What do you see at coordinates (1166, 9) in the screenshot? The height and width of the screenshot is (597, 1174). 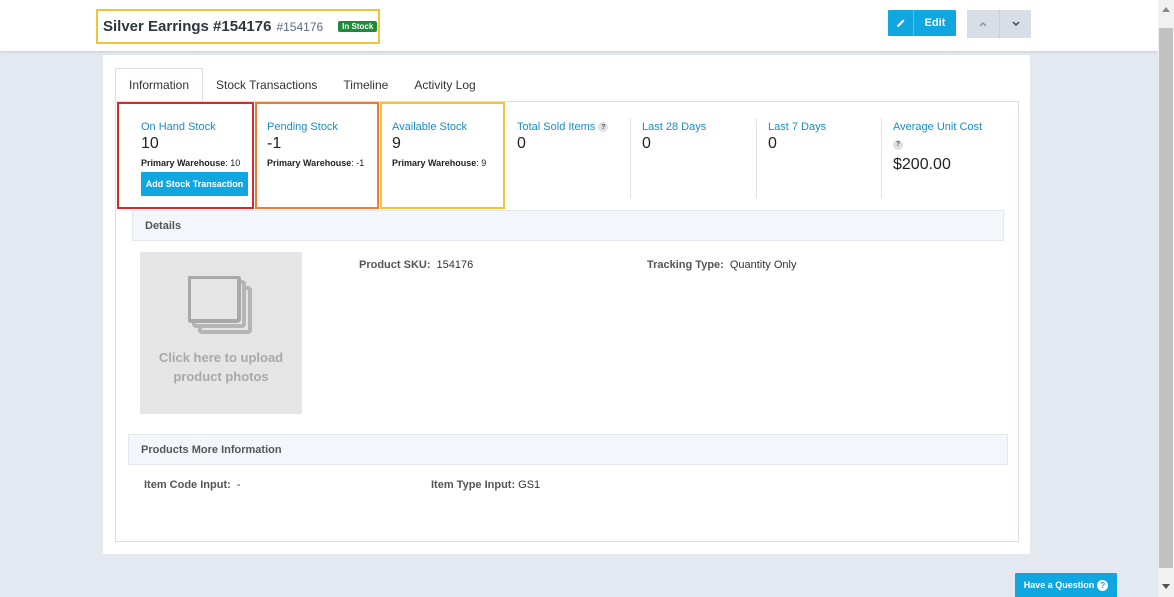 I see `scroll-up-icon` at bounding box center [1166, 9].